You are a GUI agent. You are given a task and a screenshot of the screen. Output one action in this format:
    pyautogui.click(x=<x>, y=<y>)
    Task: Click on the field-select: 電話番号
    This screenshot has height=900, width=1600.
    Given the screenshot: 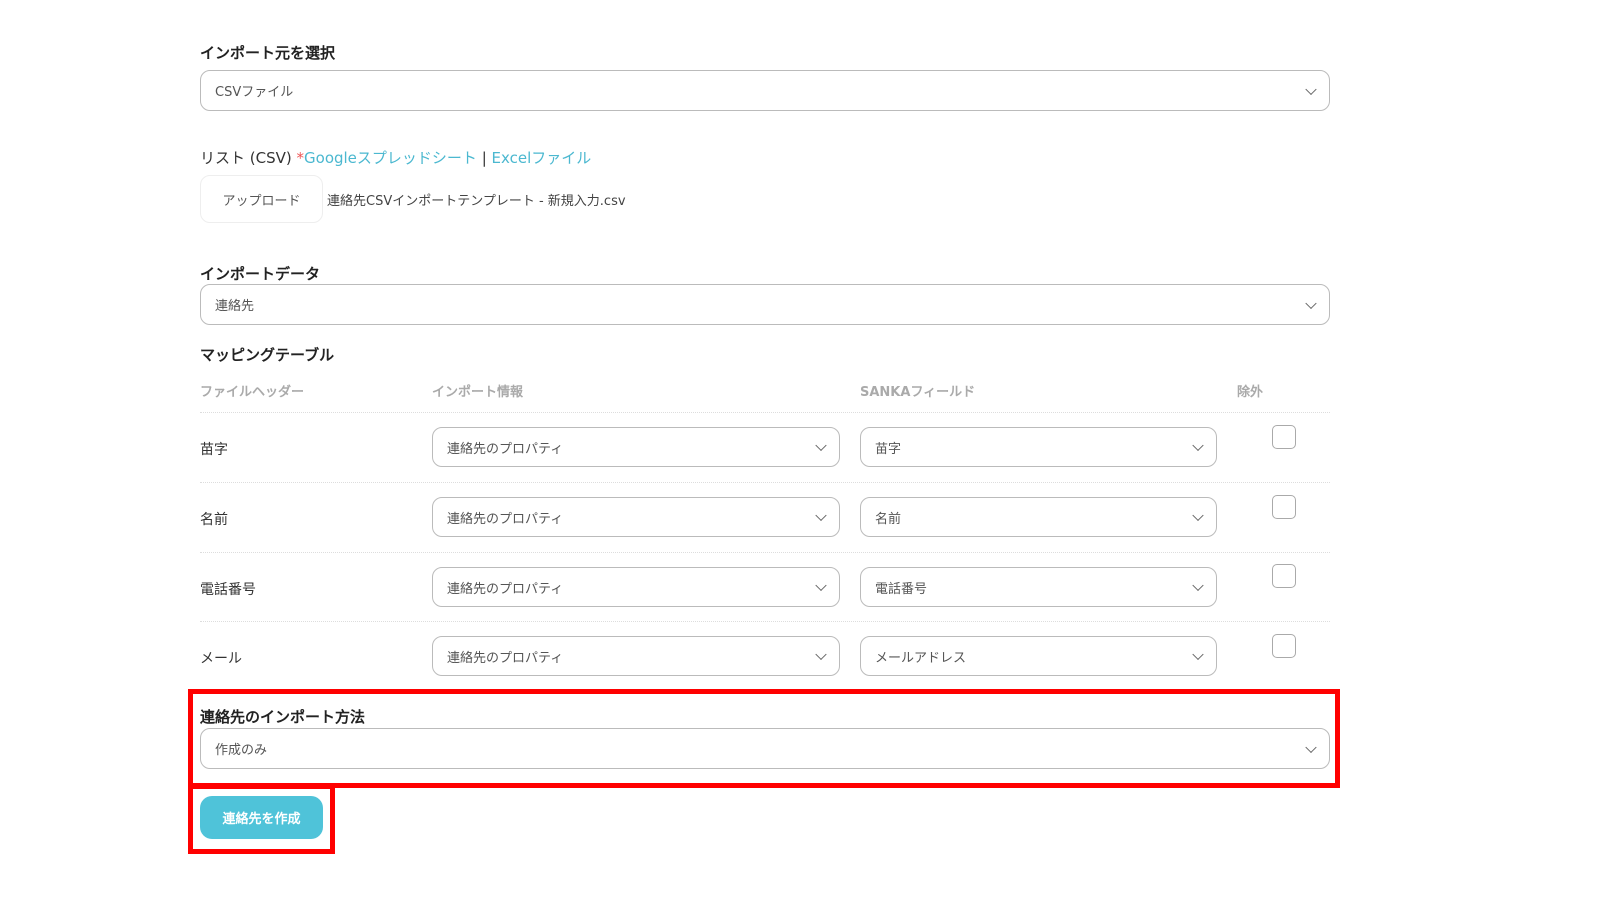 What is the action you would take?
    pyautogui.click(x=1038, y=587)
    